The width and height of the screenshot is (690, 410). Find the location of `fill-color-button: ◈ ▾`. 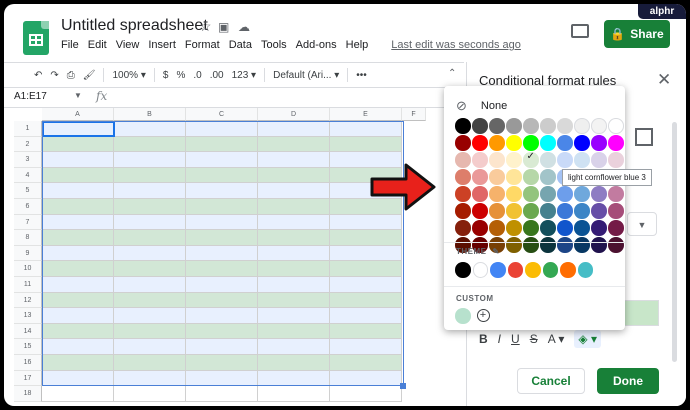

fill-color-button: ◈ ▾ is located at coordinates (587, 339).